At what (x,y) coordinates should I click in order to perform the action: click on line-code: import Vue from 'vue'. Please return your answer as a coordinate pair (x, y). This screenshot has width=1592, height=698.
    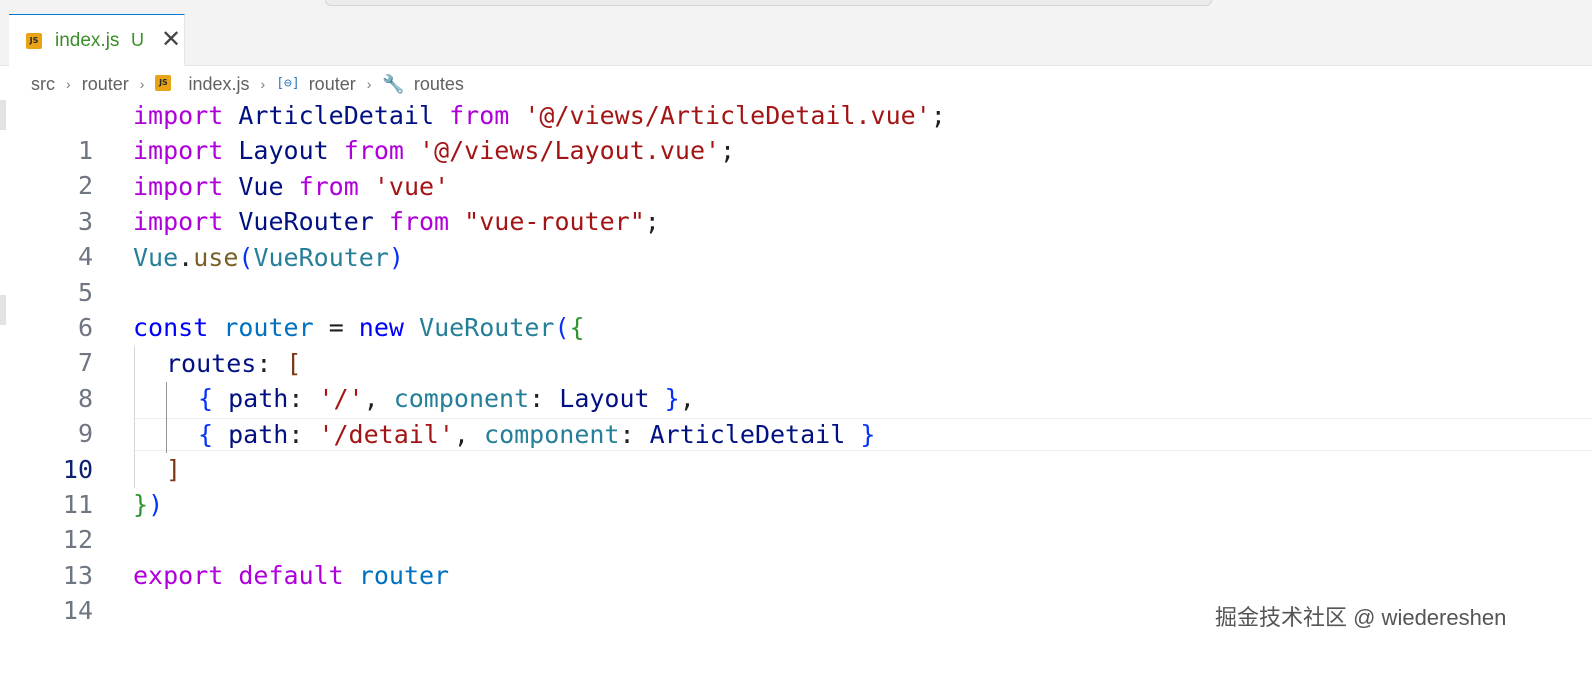
    Looking at the image, I should click on (291, 186).